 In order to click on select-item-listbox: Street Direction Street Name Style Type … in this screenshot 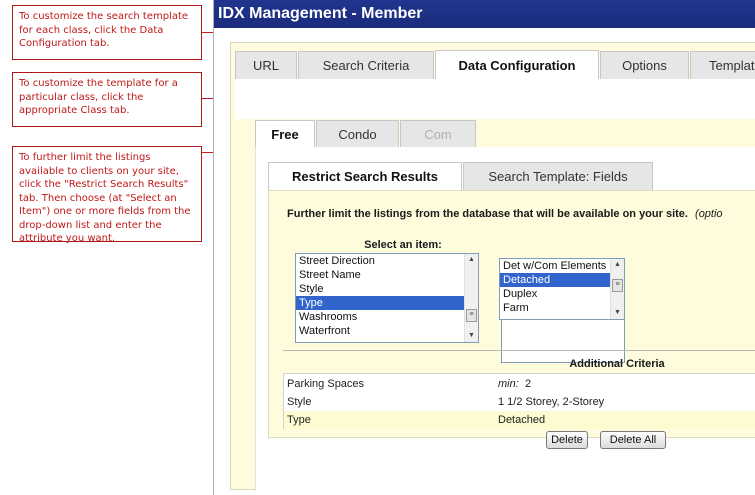, I will do `click(387, 298)`.